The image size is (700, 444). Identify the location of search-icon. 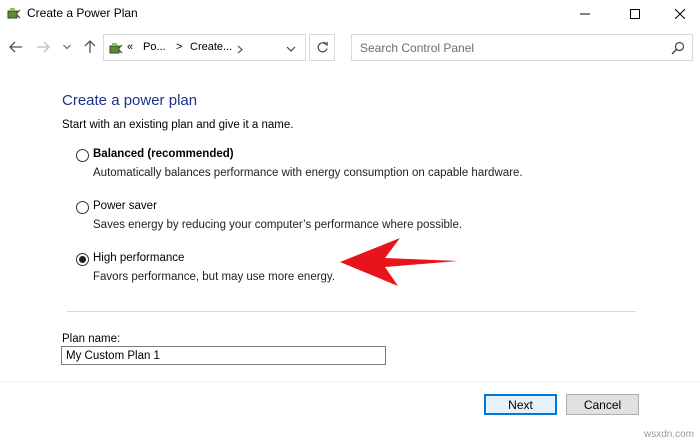
(678, 48).